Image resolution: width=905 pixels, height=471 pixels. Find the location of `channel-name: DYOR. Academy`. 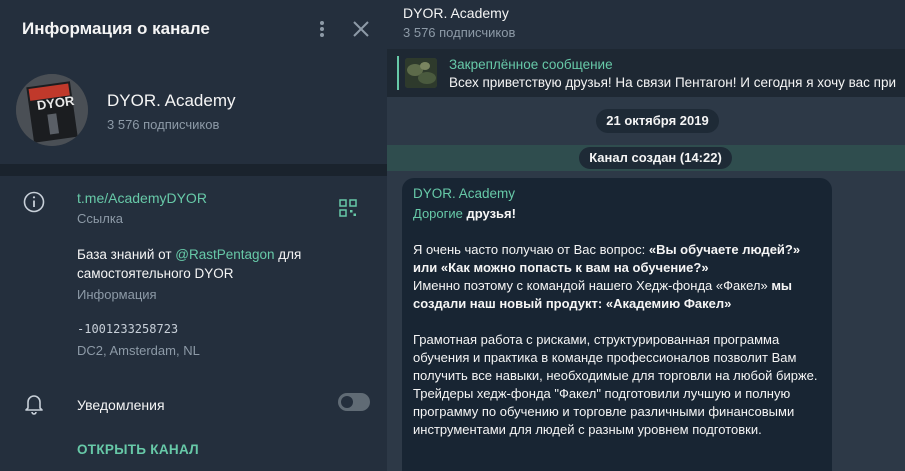

channel-name: DYOR. Academy is located at coordinates (171, 100).